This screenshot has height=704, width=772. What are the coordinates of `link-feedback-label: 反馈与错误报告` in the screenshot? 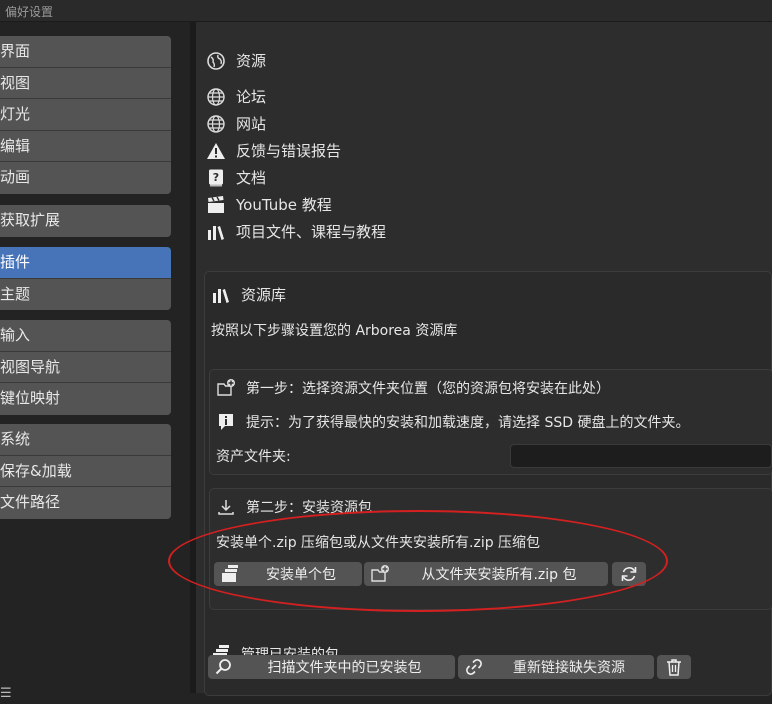 It's located at (289, 151).